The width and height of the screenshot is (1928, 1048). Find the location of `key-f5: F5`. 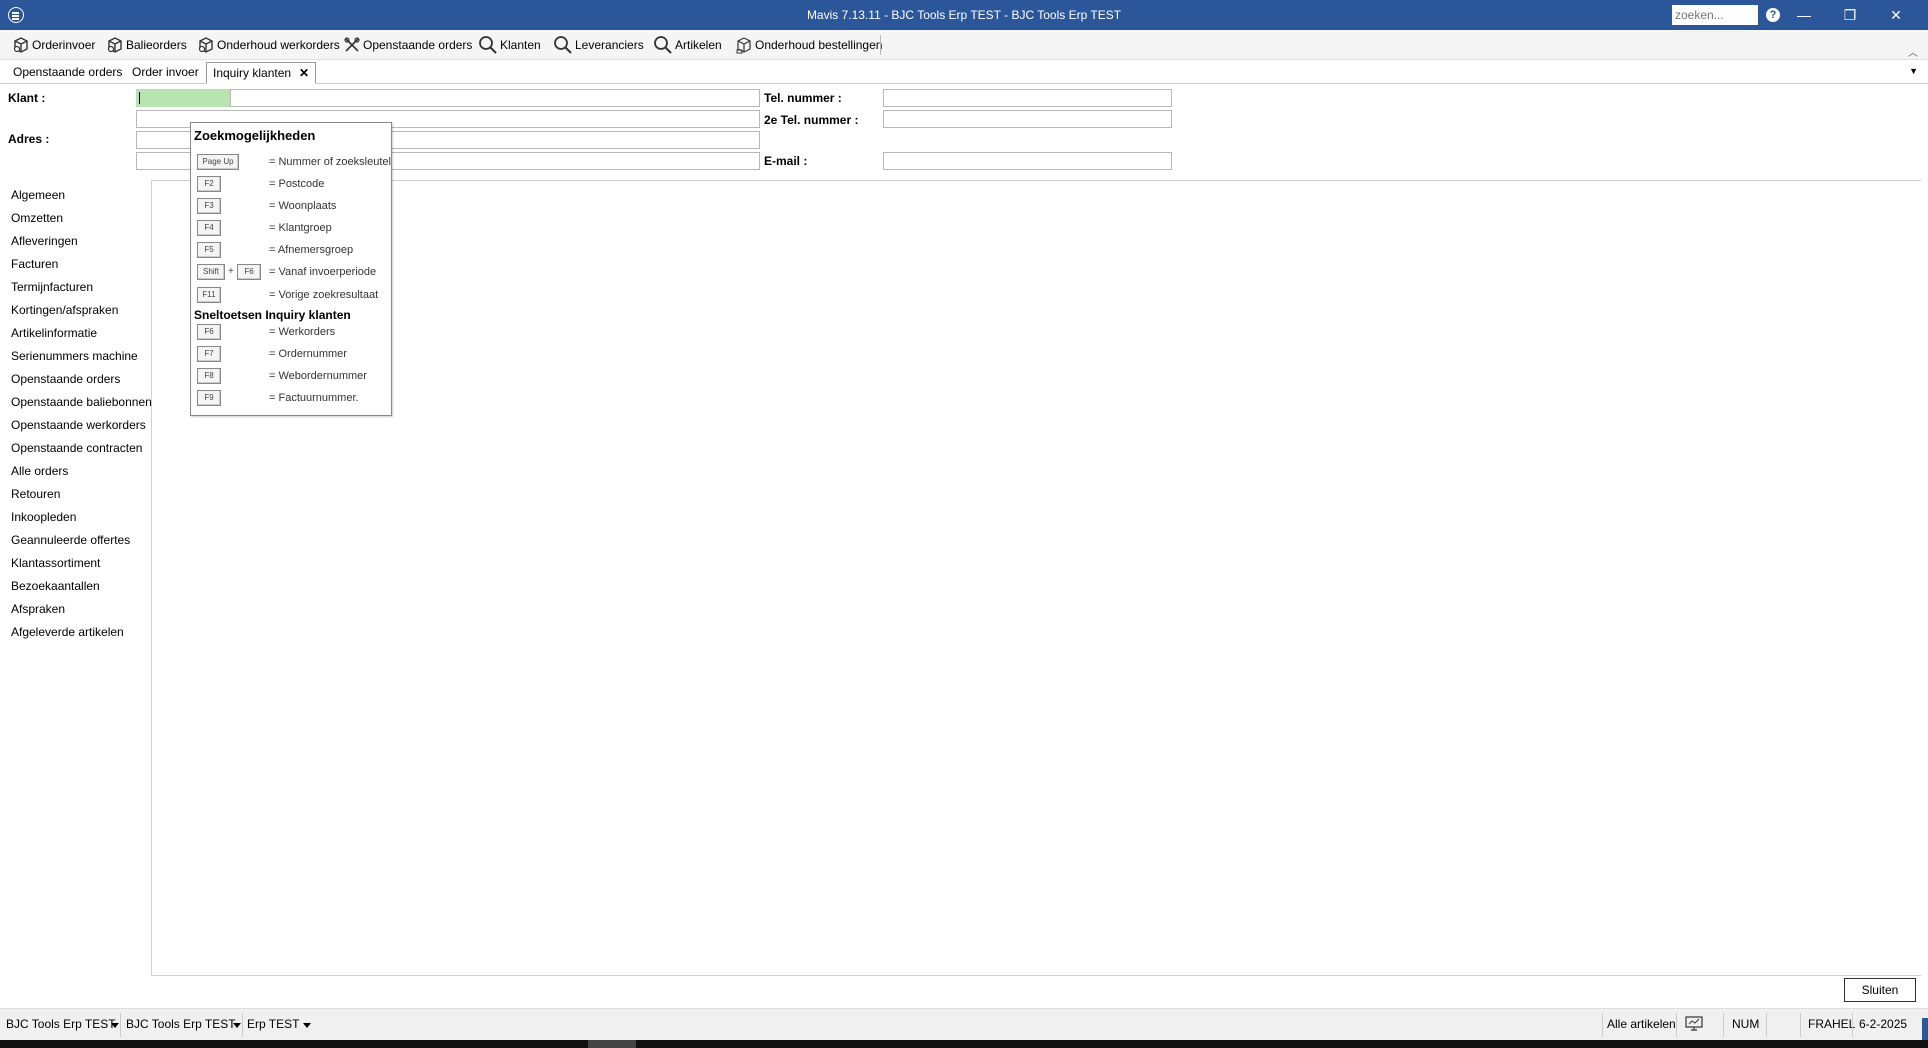

key-f5: F5 is located at coordinates (209, 250).